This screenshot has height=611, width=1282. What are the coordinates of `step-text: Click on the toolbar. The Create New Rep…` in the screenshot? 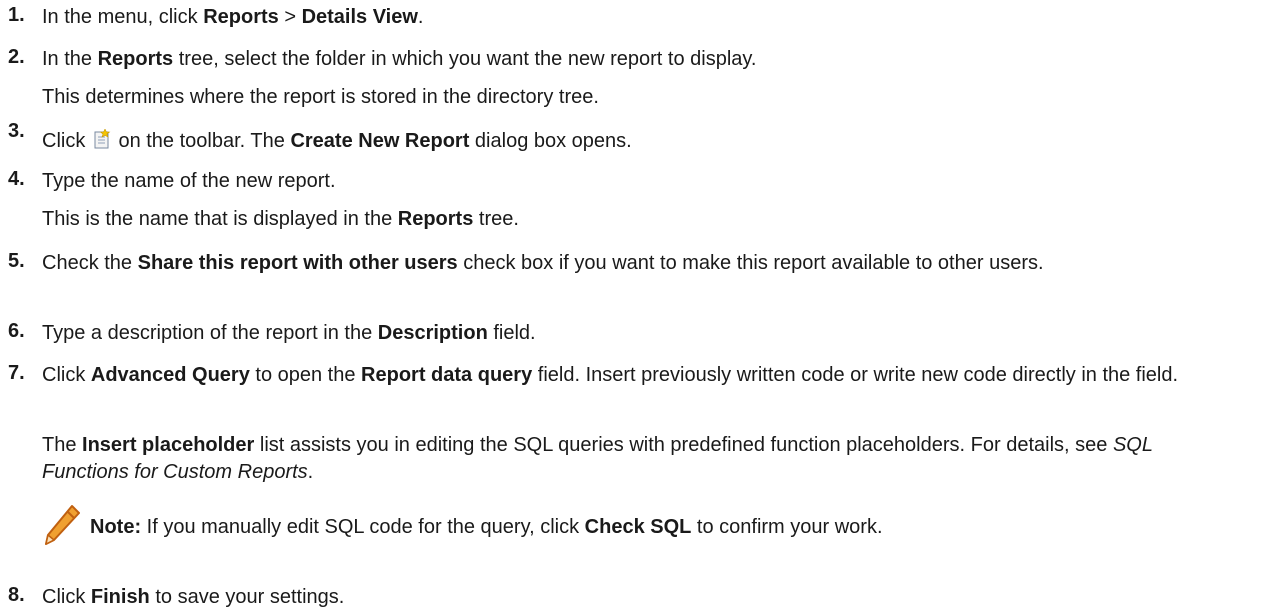 It's located at (337, 140).